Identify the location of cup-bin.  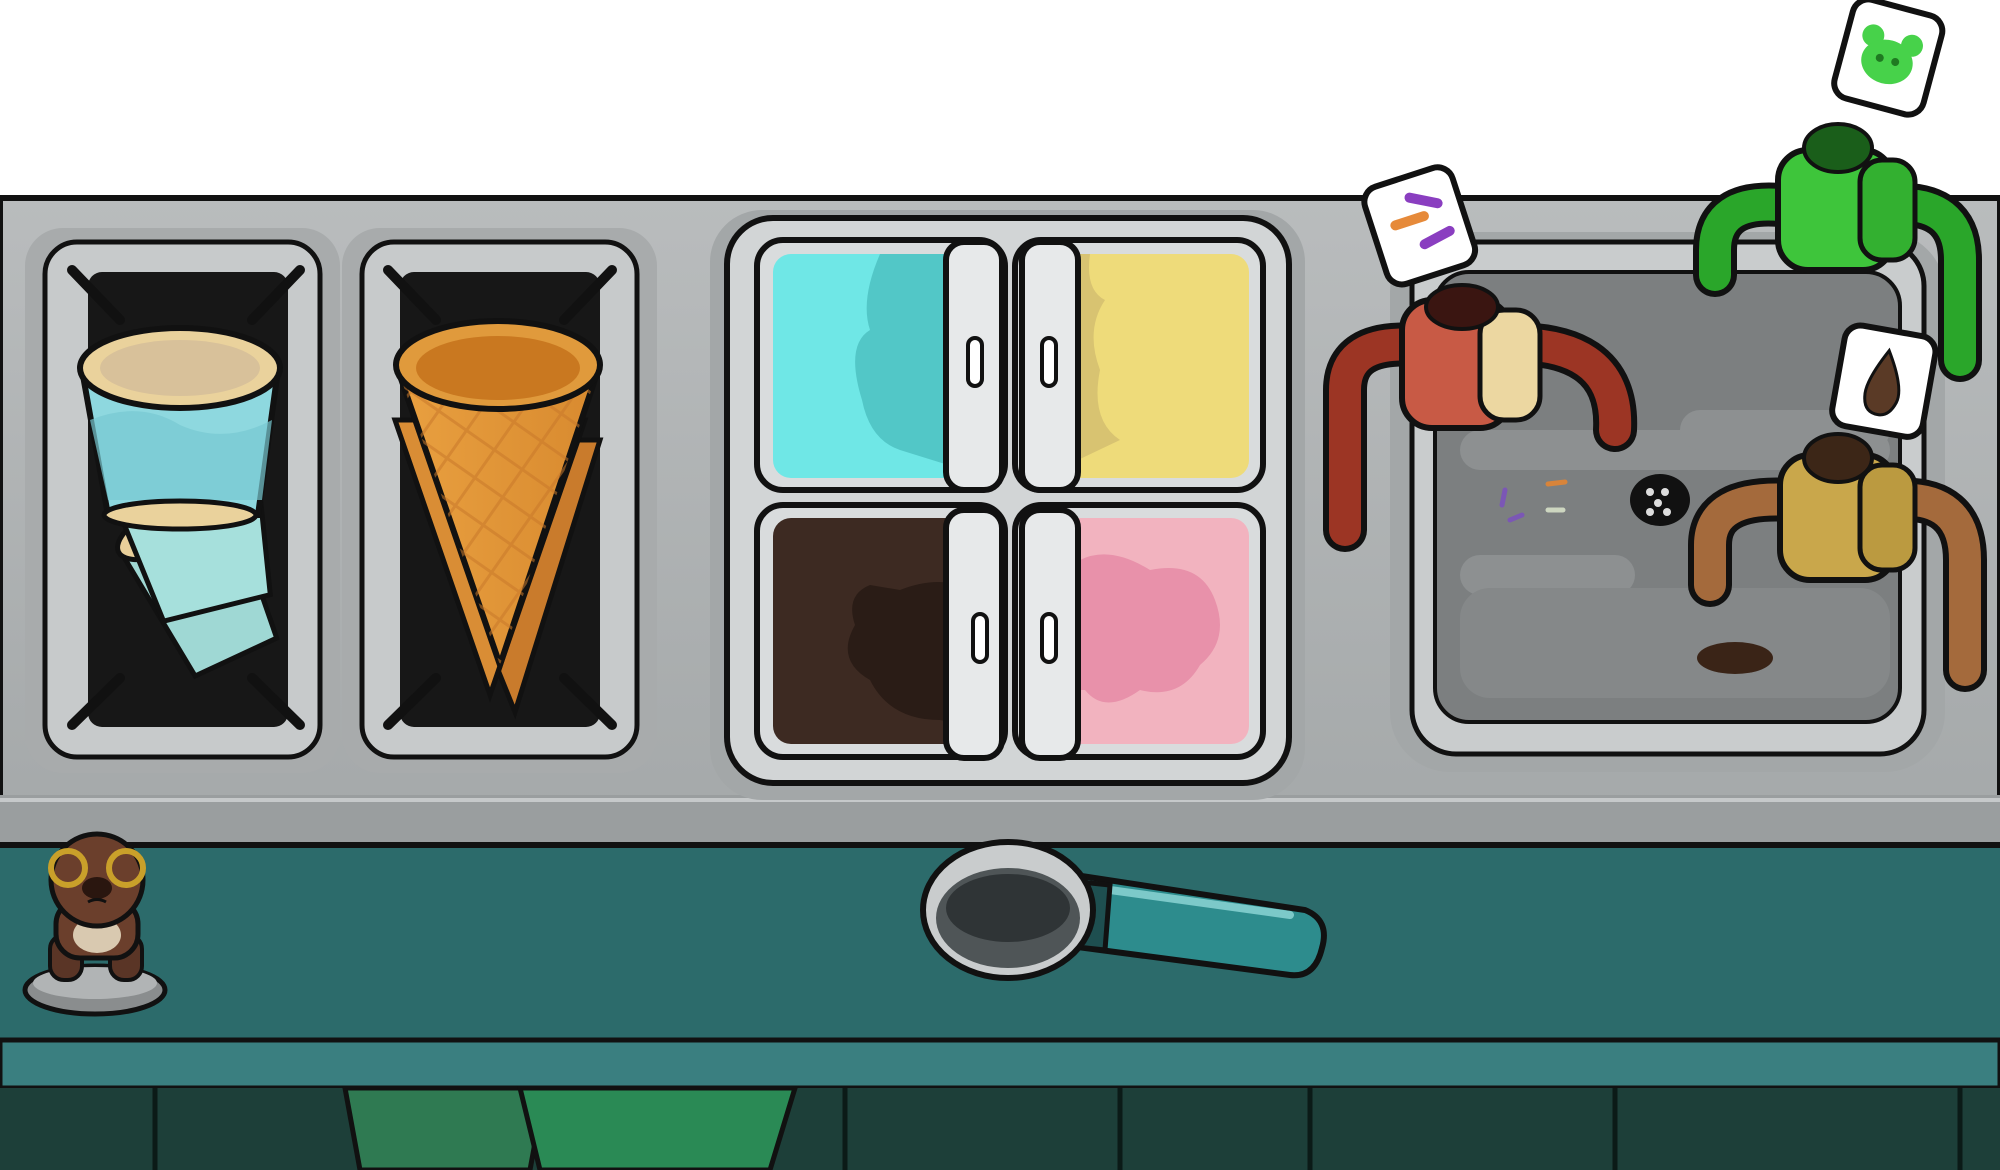
(182, 500).